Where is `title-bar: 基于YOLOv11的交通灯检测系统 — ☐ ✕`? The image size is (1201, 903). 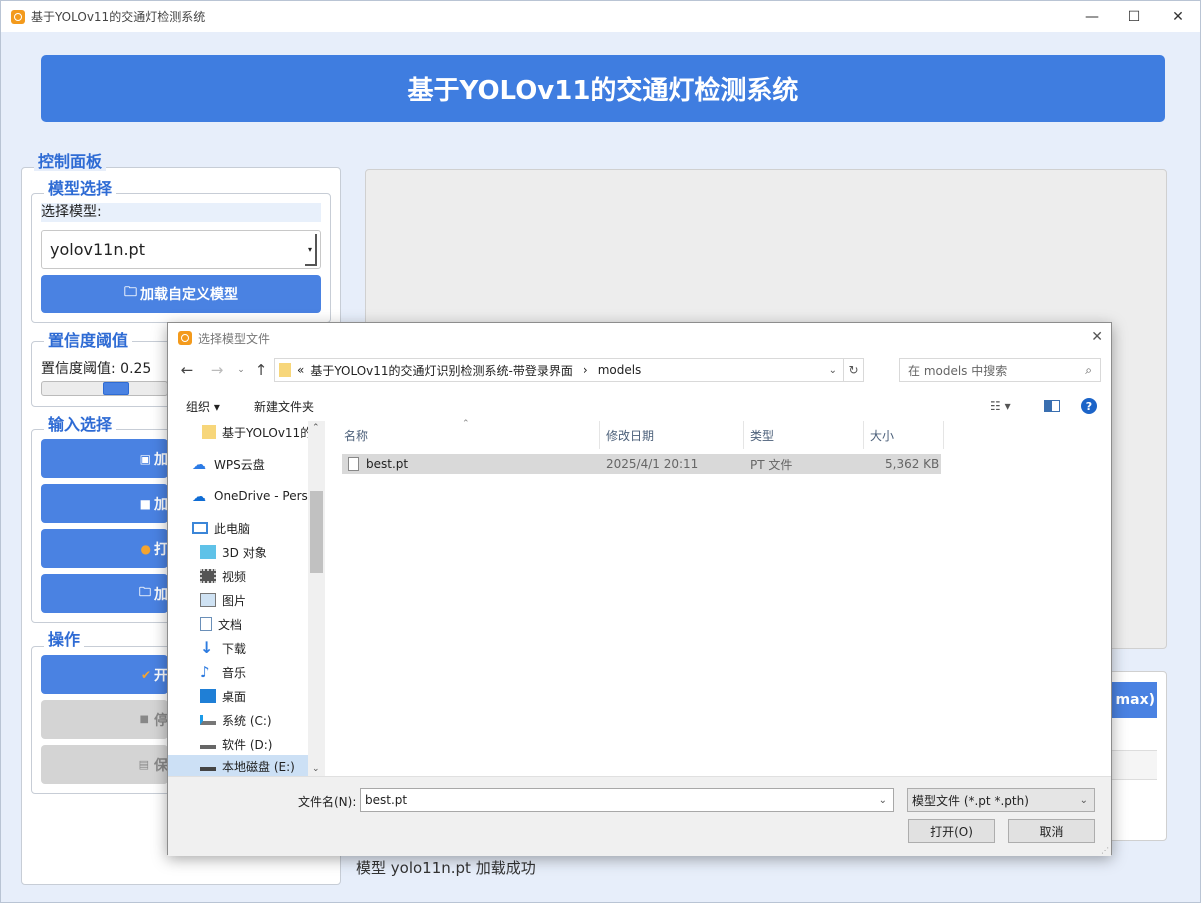
title-bar: 基于YOLOv11的交通灯检测系统 — ☐ ✕ is located at coordinates (600, 16).